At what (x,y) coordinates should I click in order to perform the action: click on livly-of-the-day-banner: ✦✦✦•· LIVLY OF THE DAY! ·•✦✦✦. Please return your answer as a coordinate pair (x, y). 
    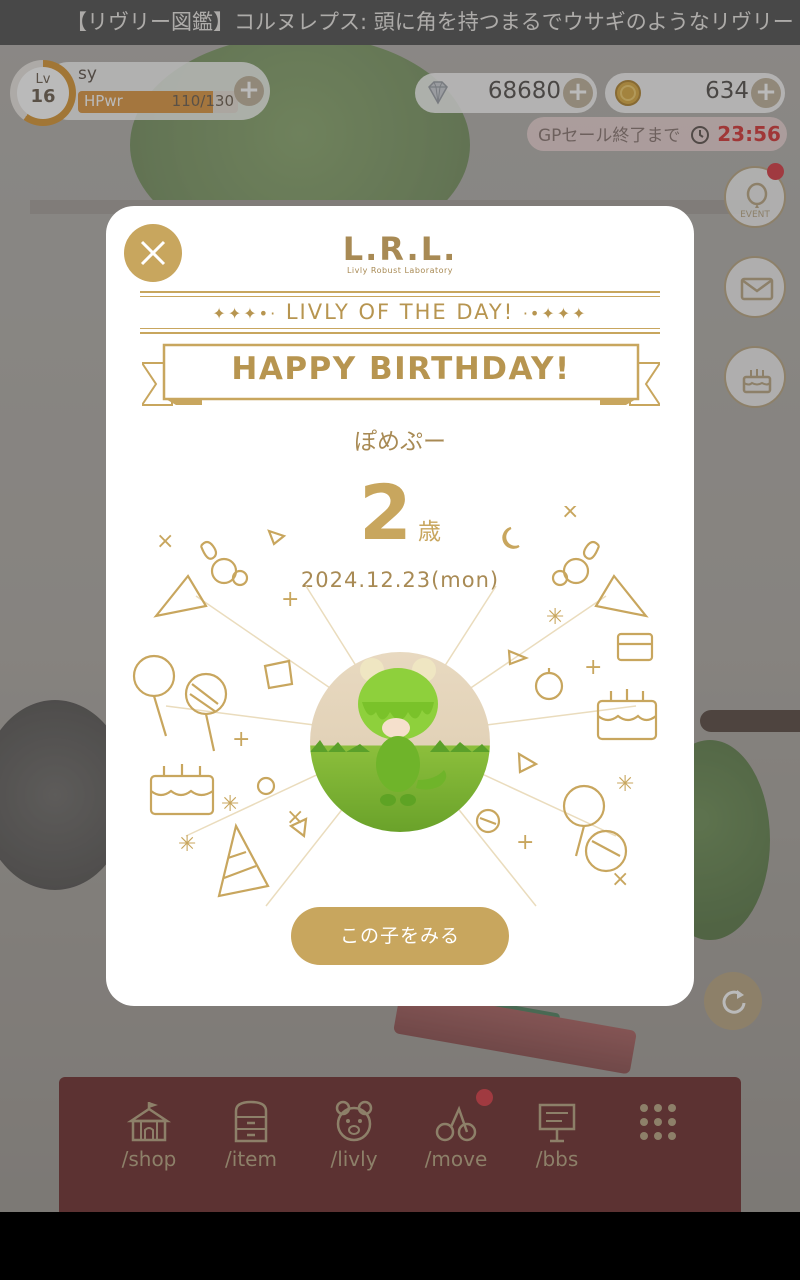
    Looking at the image, I should click on (400, 312).